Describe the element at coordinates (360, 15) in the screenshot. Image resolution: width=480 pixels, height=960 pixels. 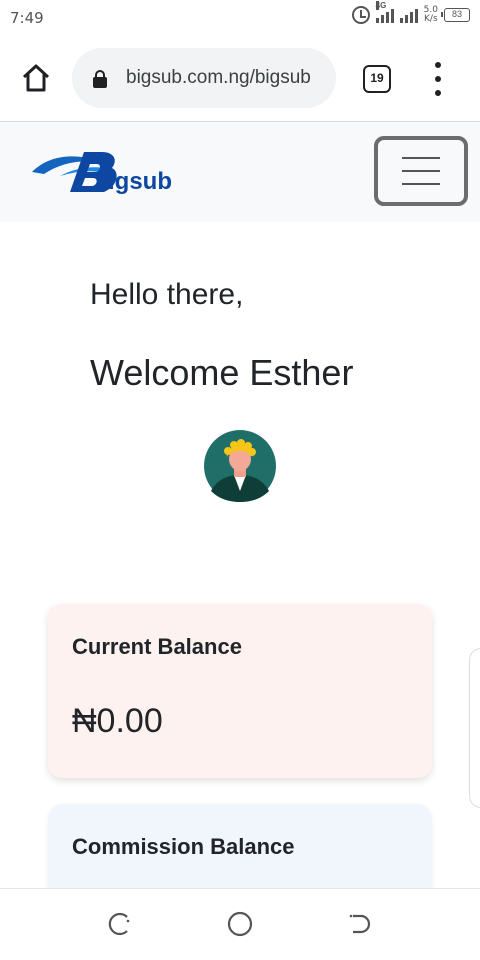
I see `alarm-icon` at that location.